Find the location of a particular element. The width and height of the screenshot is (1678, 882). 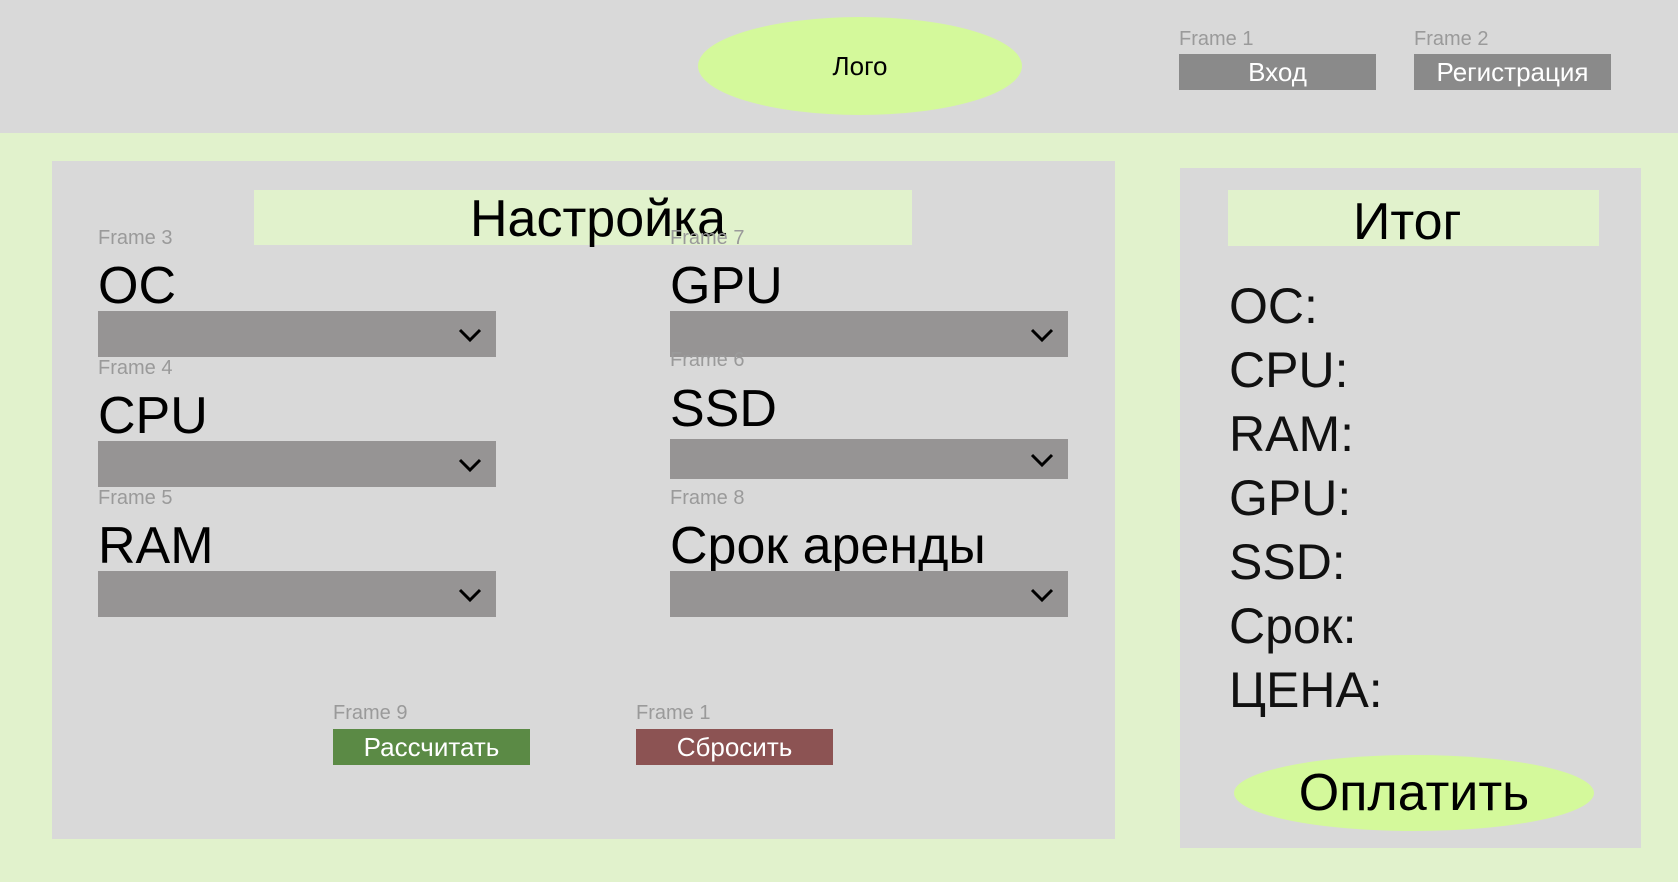

ram-frame-label: Frame 5 is located at coordinates (135, 498).